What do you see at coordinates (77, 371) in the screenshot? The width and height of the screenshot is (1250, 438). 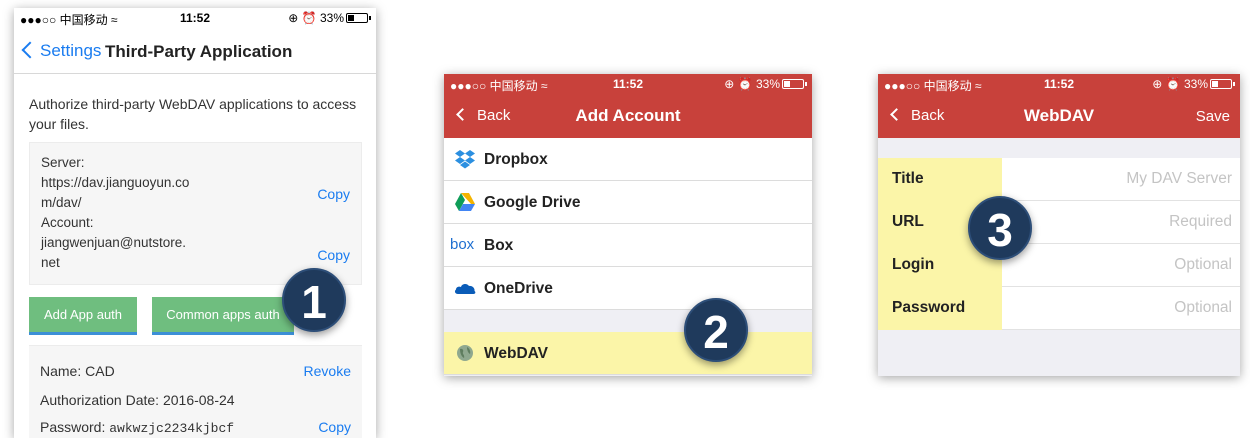 I see `auth-name: Name: CAD` at bounding box center [77, 371].